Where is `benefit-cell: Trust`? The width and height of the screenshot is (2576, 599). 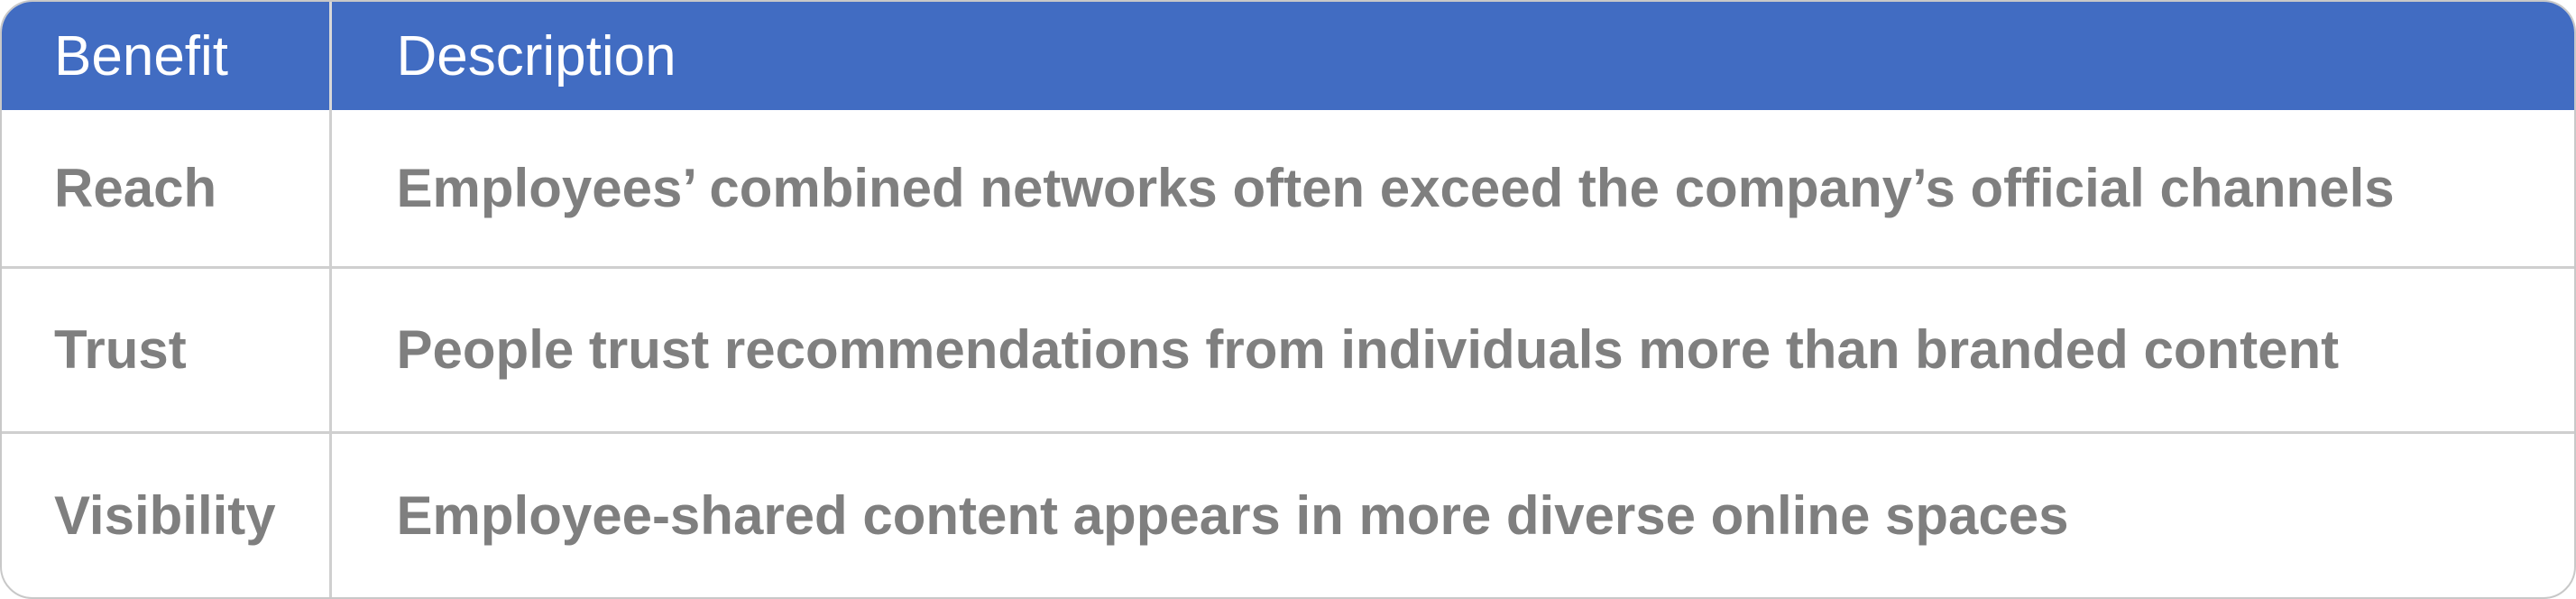
benefit-cell: Trust is located at coordinates (167, 350).